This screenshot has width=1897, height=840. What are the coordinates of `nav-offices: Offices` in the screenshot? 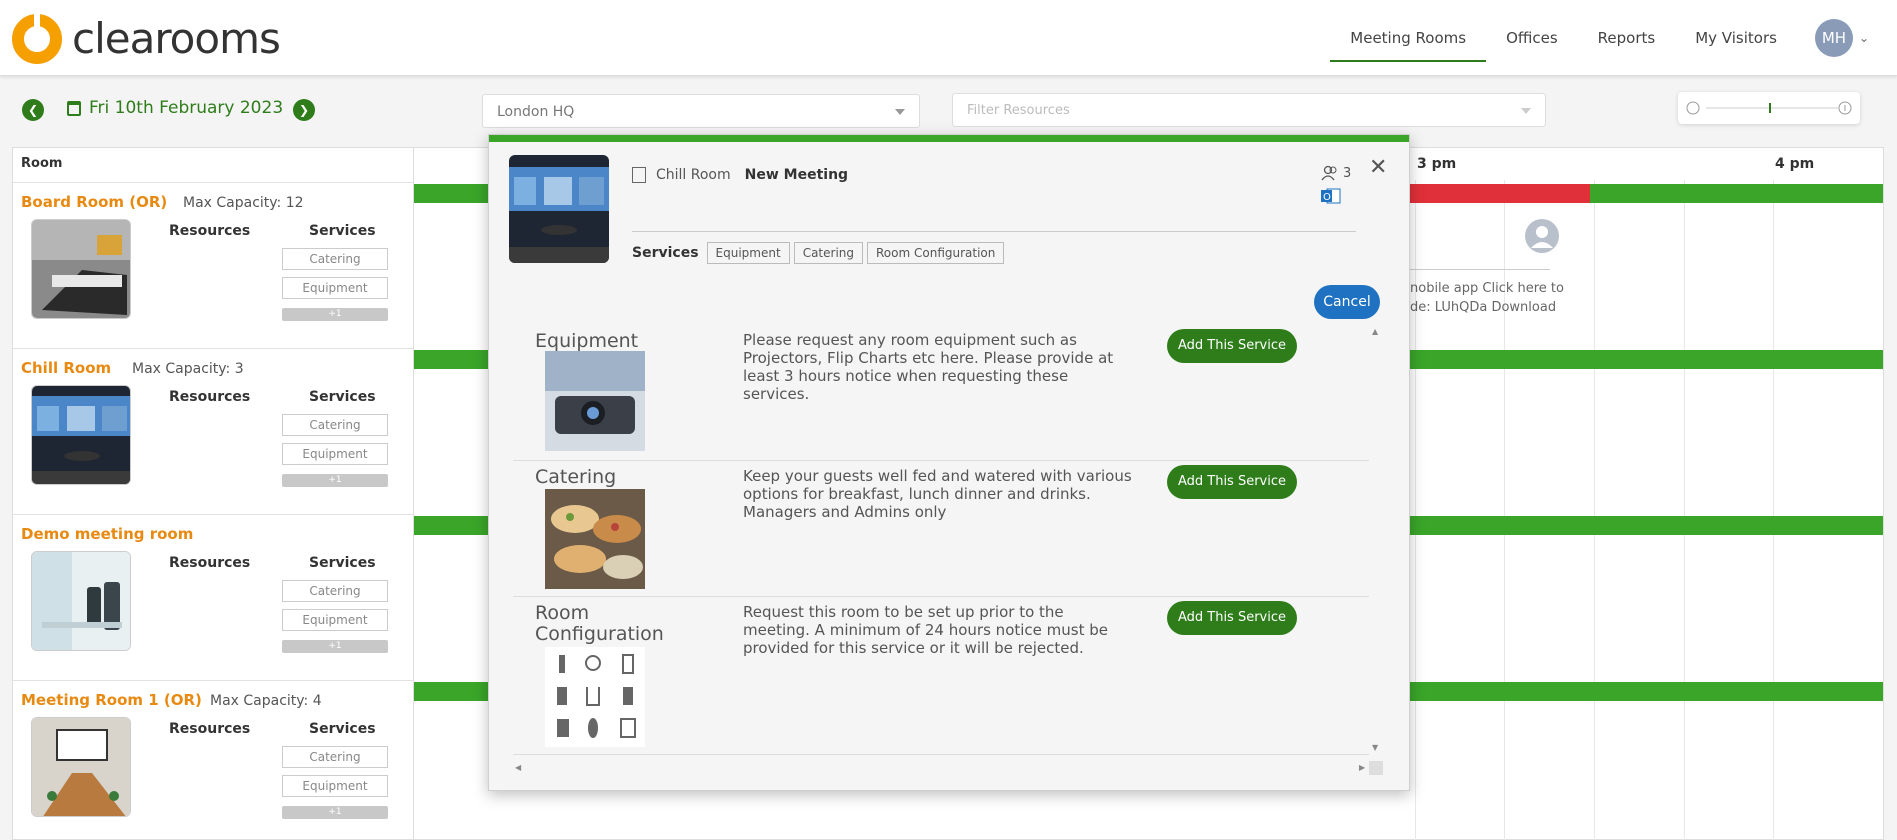 It's located at (1532, 38).